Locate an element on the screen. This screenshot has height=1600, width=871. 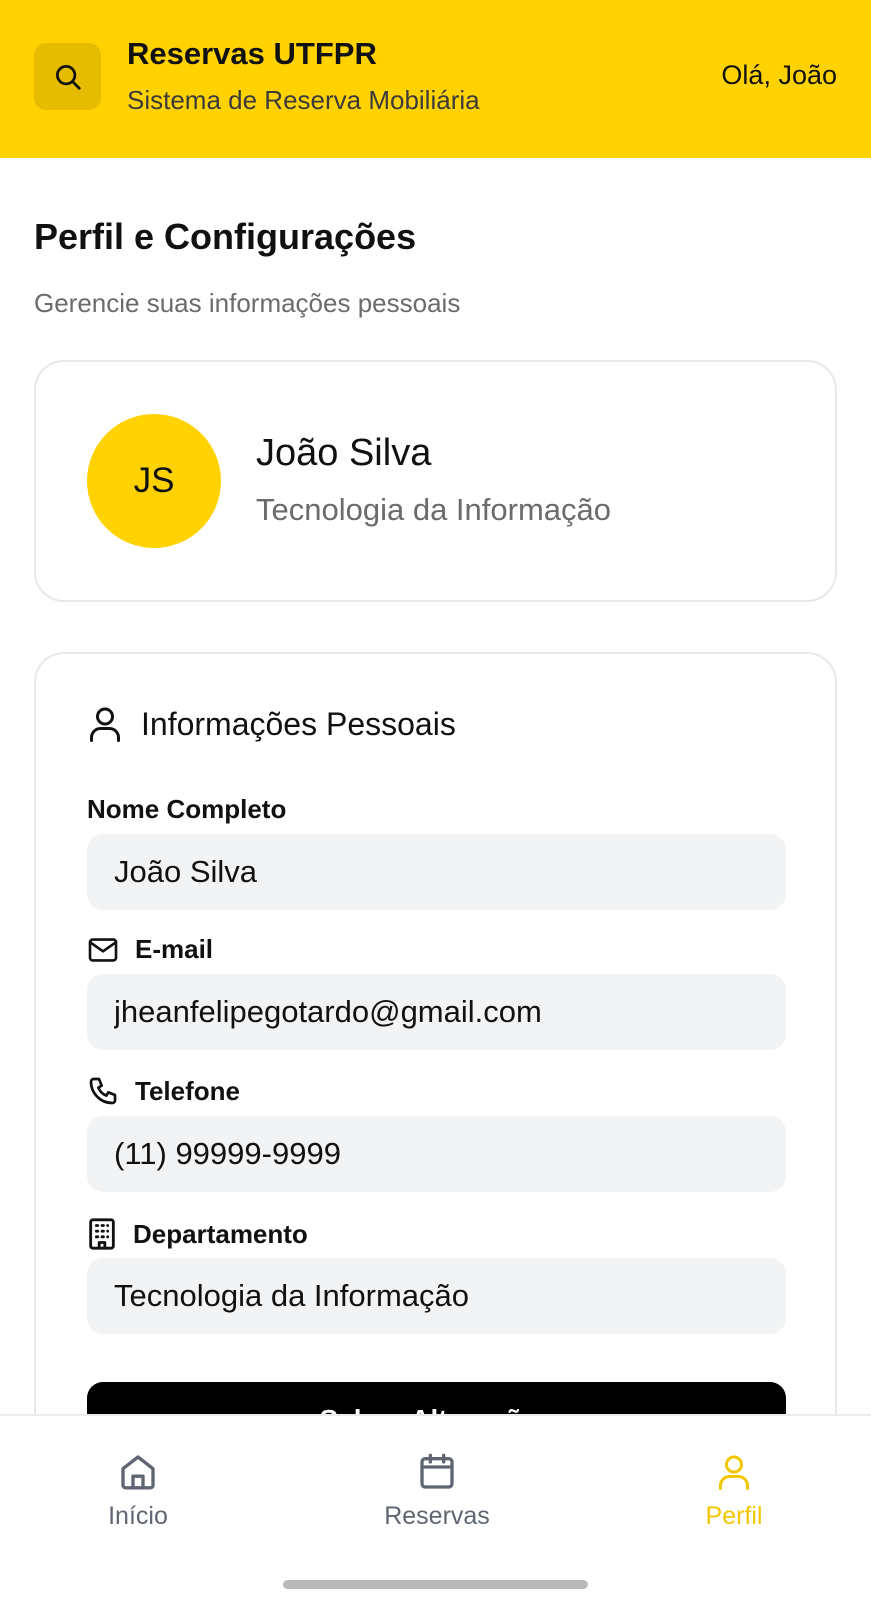
email-field is located at coordinates (436, 1012).